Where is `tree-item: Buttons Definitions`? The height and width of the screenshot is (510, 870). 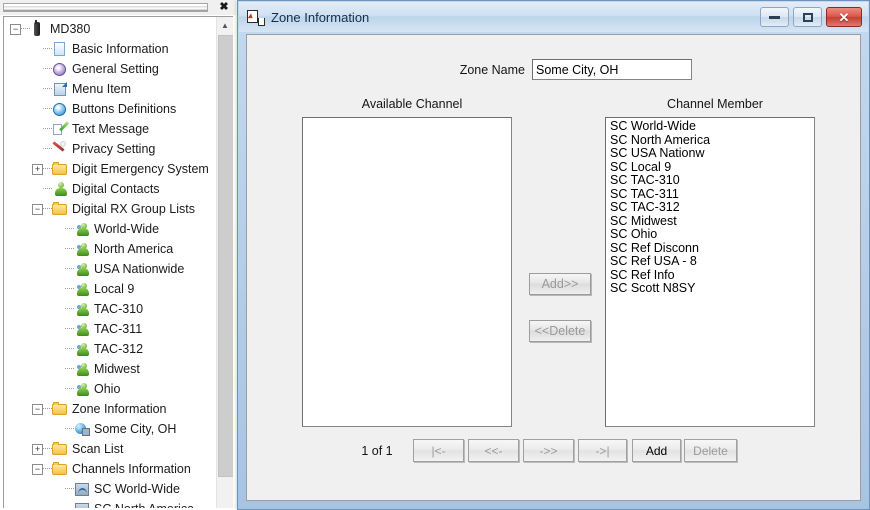
tree-item: Buttons Definitions is located at coordinates (110, 109).